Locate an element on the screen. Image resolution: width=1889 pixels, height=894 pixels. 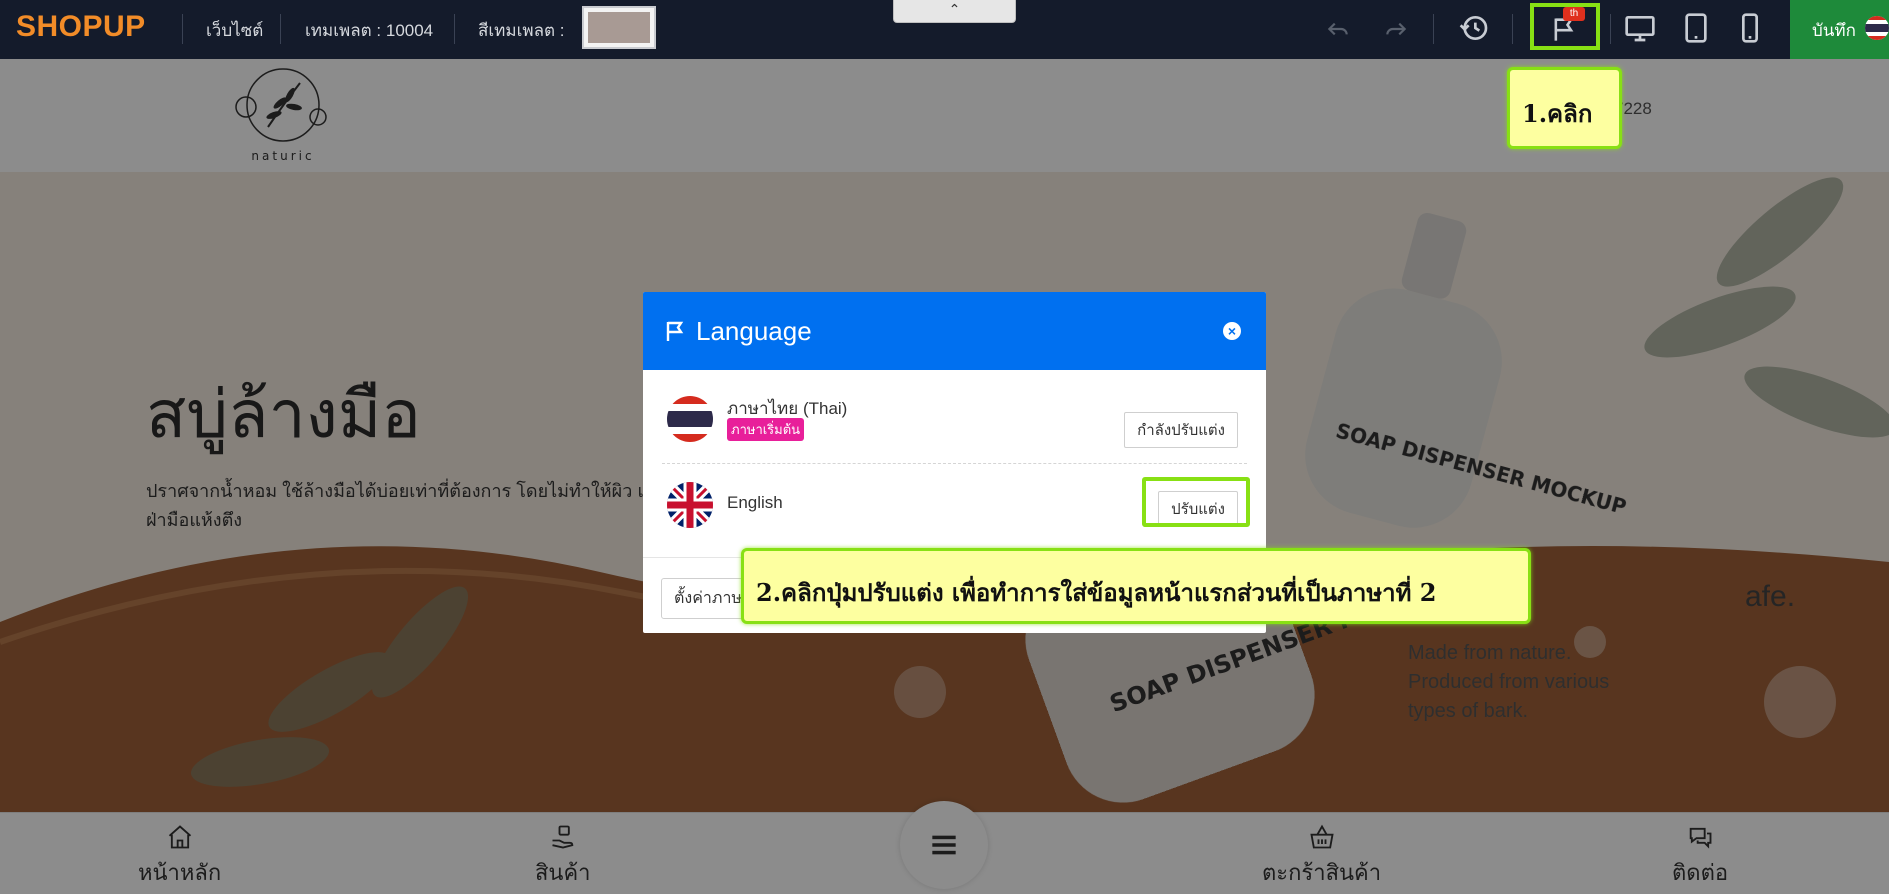
editing-button: กำลังปรับแต่ง is located at coordinates (1181, 430).